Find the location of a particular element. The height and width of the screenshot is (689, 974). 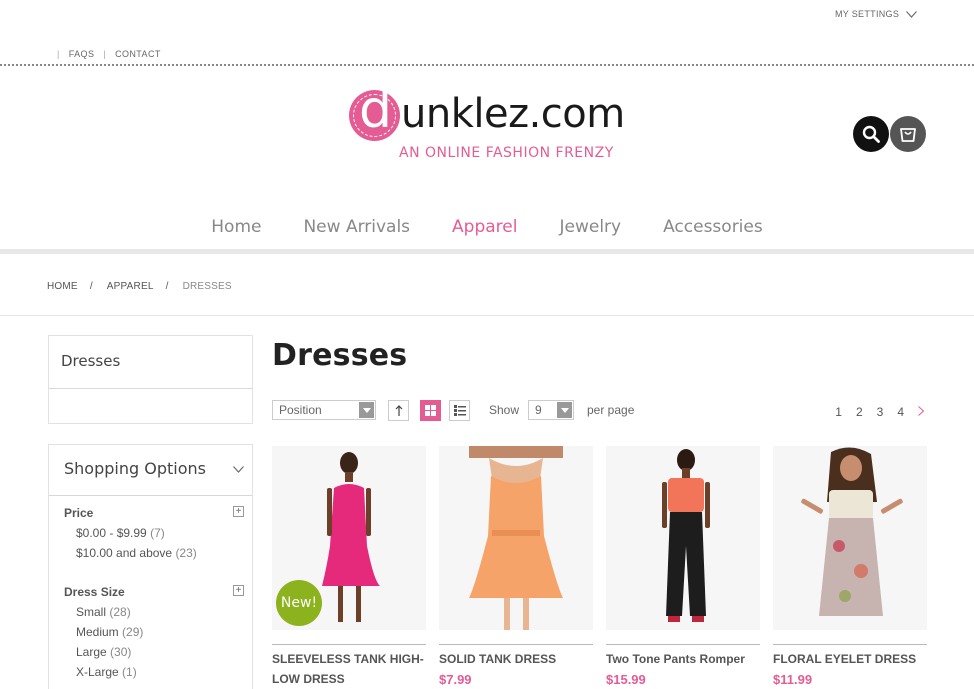

product-image: New! is located at coordinates (349, 538).